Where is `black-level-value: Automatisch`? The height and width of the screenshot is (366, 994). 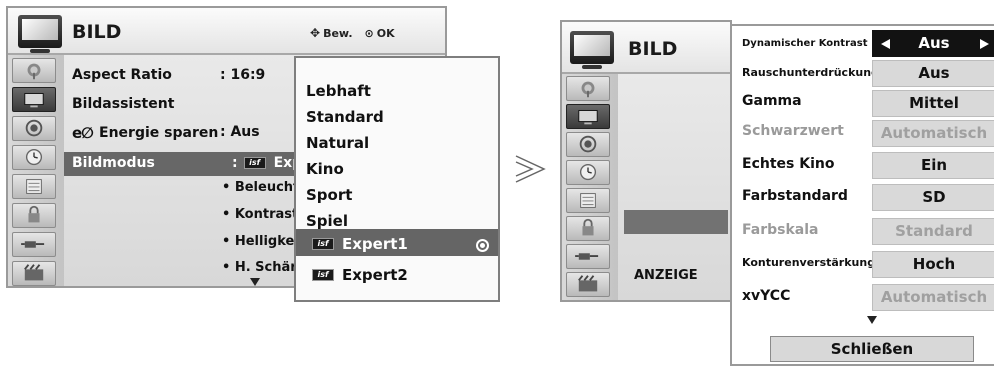
black-level-value: Automatisch is located at coordinates (933, 133).